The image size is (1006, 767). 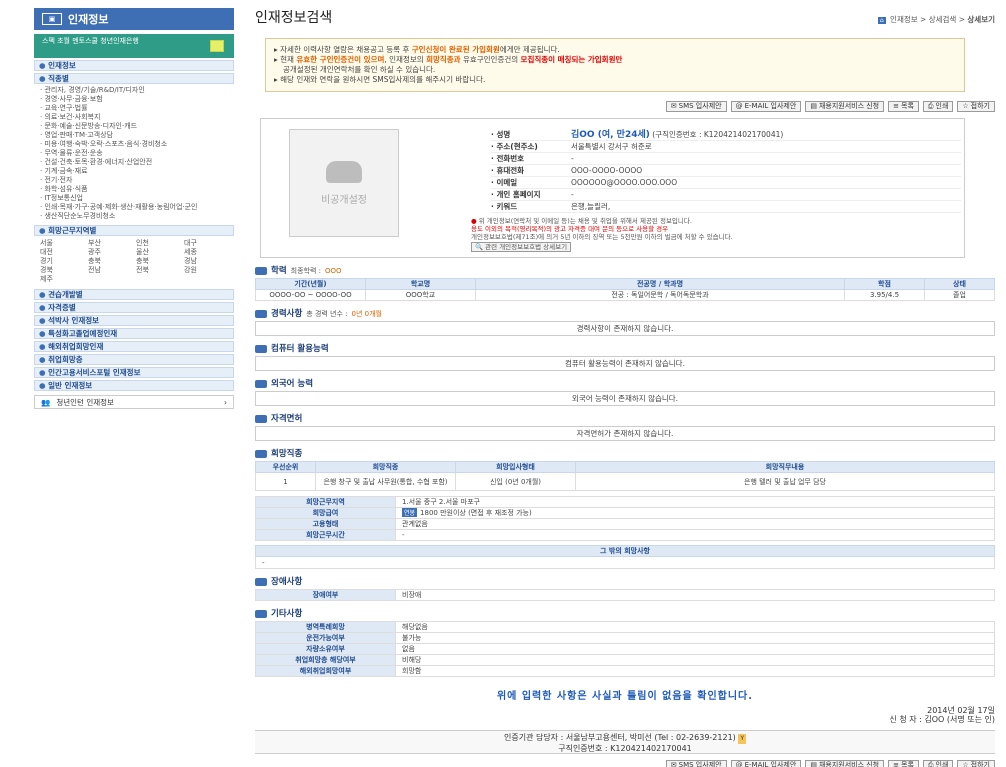 I want to click on other-hope-header: 그 밖의 희망사항, so click(x=625, y=551).